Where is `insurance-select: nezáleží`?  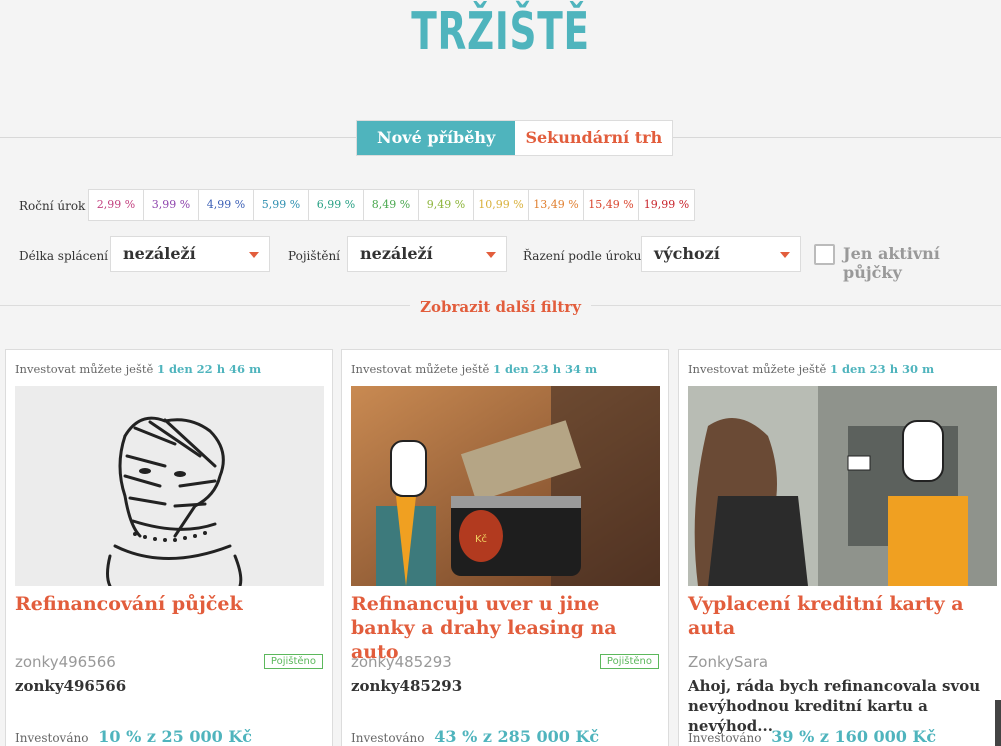
insurance-select: nezáleží is located at coordinates (427, 254).